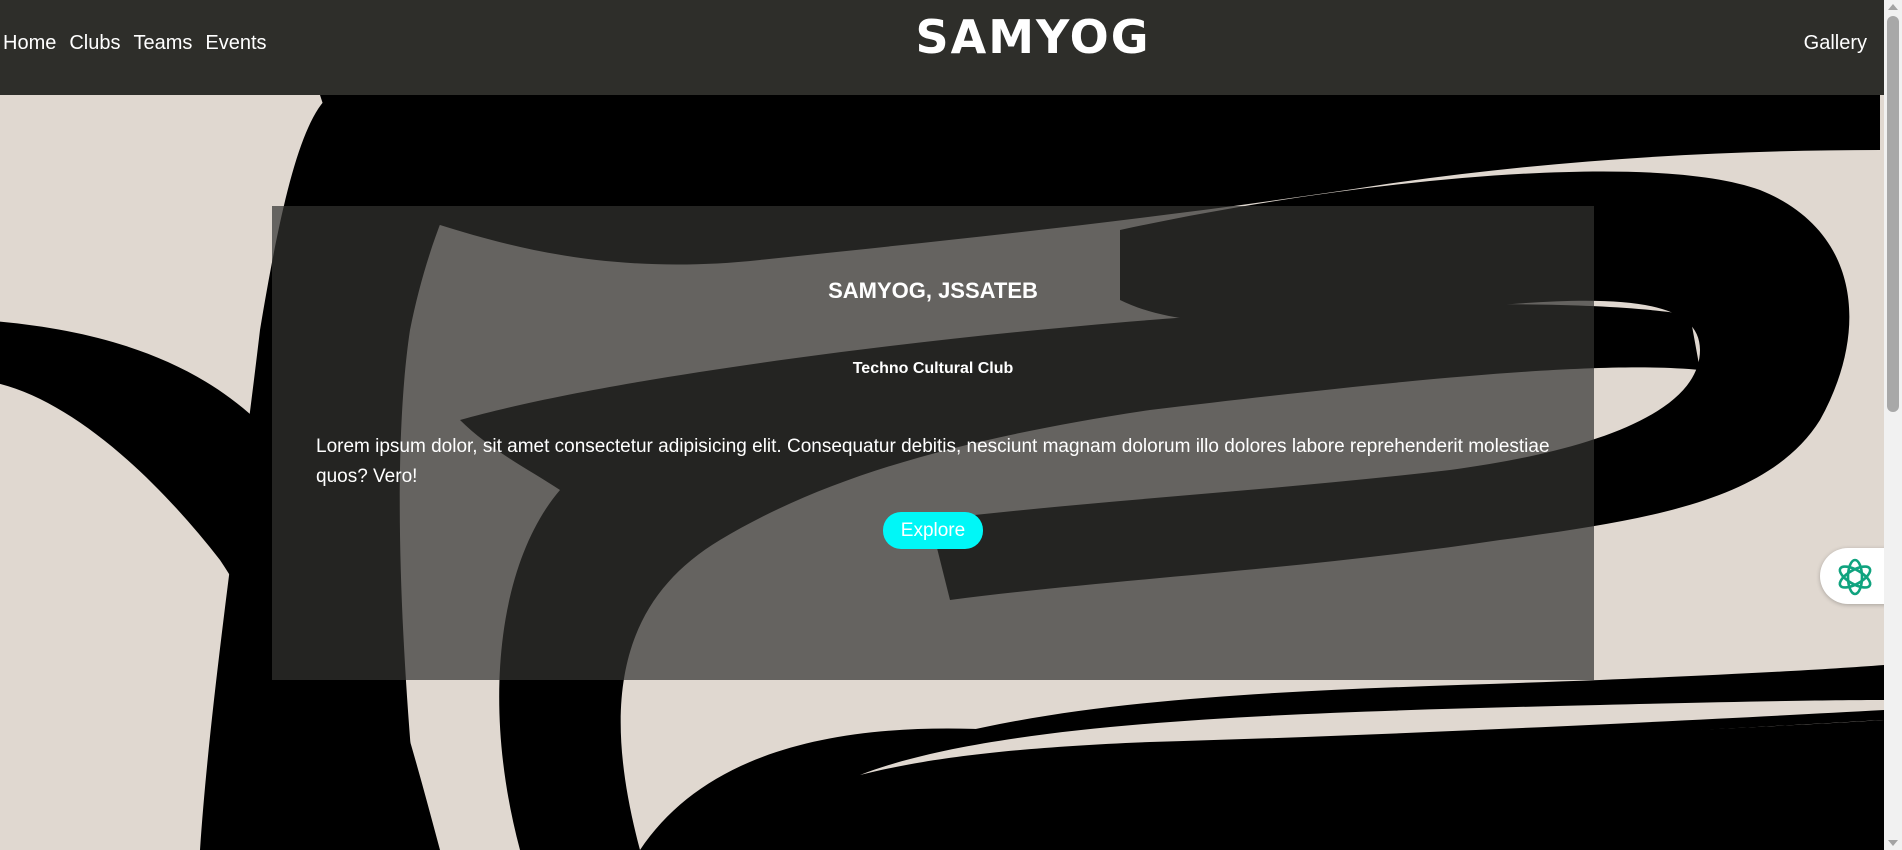 The image size is (1902, 850). I want to click on nav-link-gallery: Gallery, so click(1835, 43).